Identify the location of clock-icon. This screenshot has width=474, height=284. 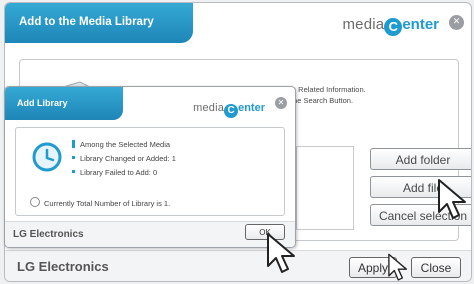
(47, 159).